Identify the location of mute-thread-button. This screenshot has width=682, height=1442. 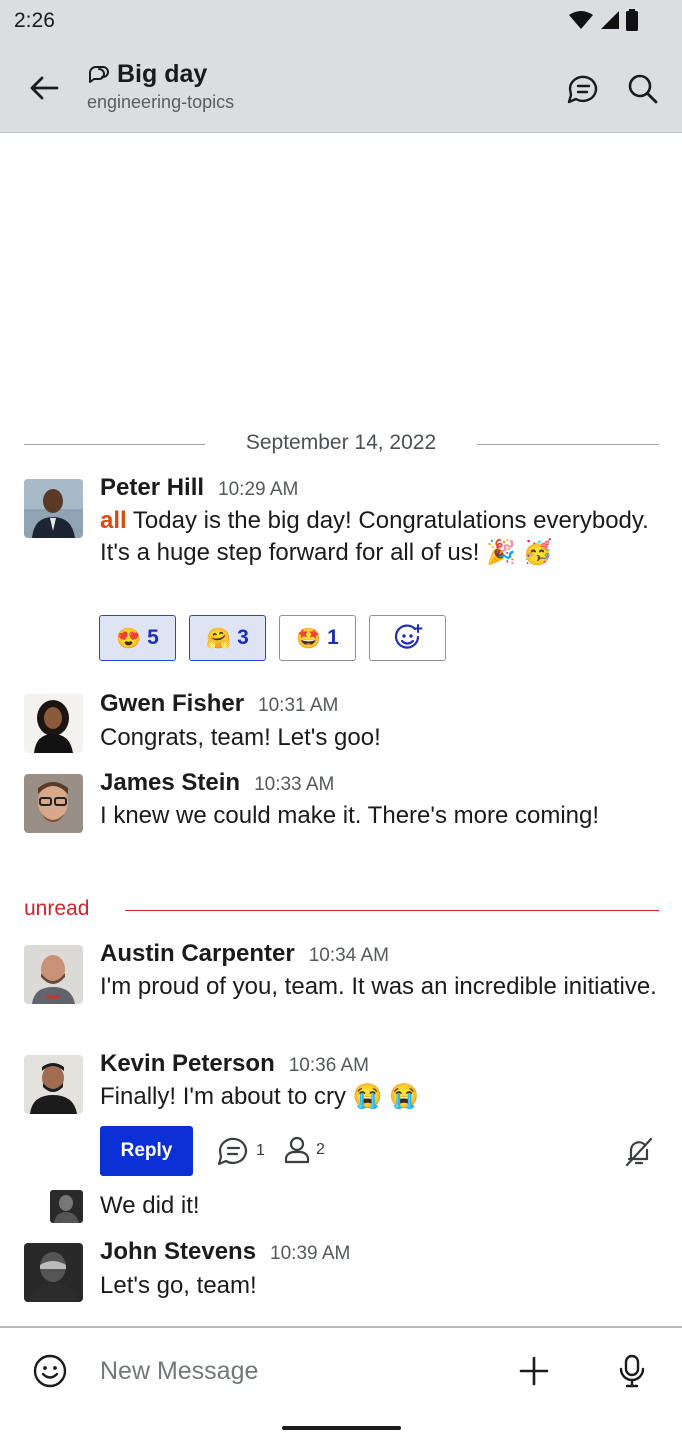
(639, 1152).